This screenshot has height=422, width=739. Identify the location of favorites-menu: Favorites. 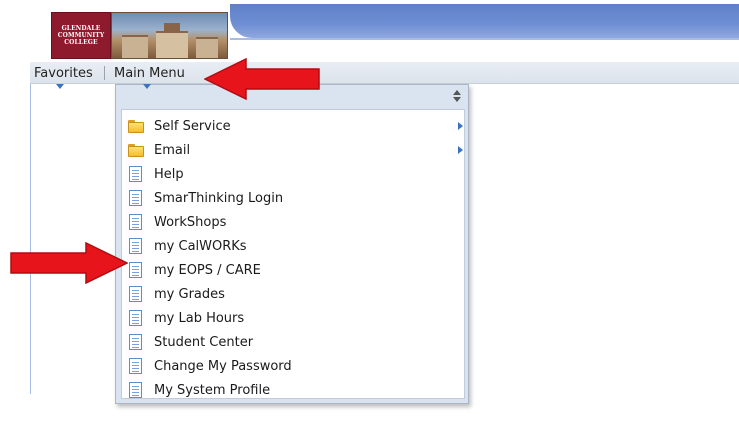
(63, 73).